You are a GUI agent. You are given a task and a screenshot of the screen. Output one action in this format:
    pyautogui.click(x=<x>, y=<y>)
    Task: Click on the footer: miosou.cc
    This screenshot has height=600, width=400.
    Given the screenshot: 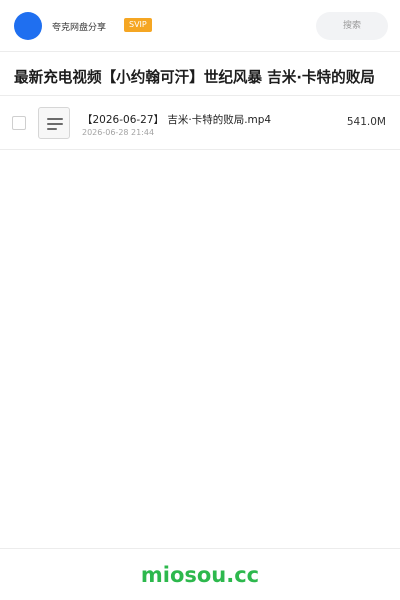 What is the action you would take?
    pyautogui.click(x=200, y=574)
    